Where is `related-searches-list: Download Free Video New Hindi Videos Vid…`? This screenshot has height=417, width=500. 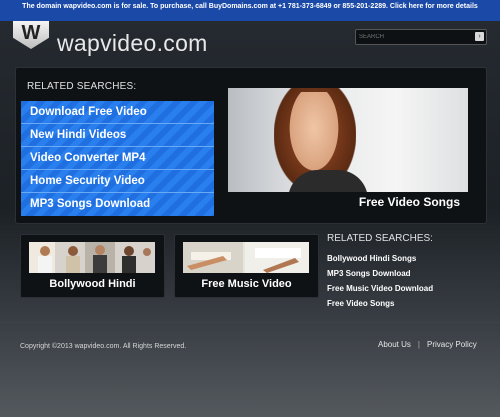 related-searches-list: Download Free Video New Hindi Videos Vid… is located at coordinates (117, 158).